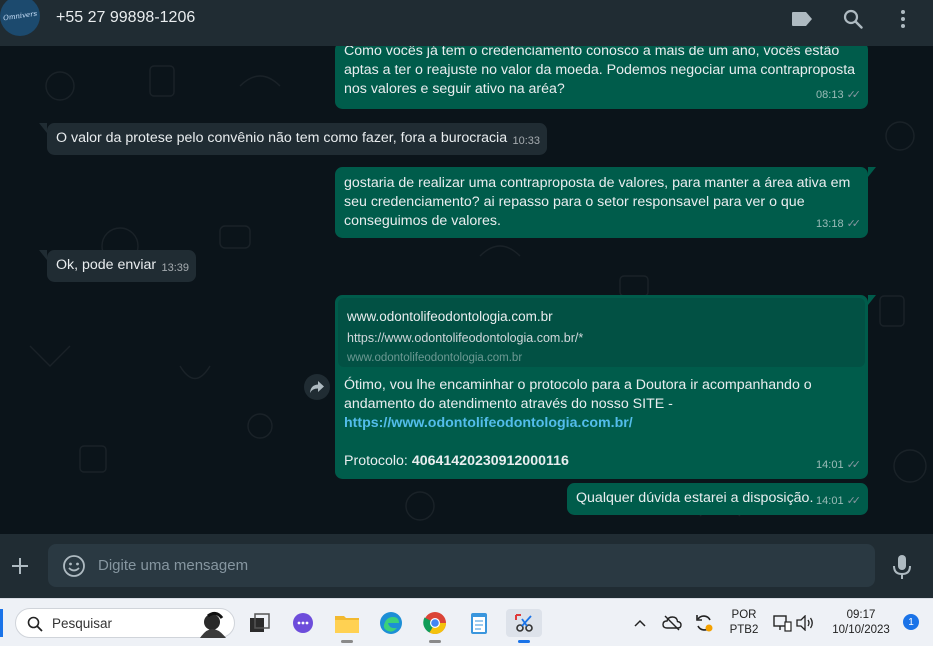  Describe the element at coordinates (524, 626) in the screenshot. I see `snipping-tool-icon` at that location.